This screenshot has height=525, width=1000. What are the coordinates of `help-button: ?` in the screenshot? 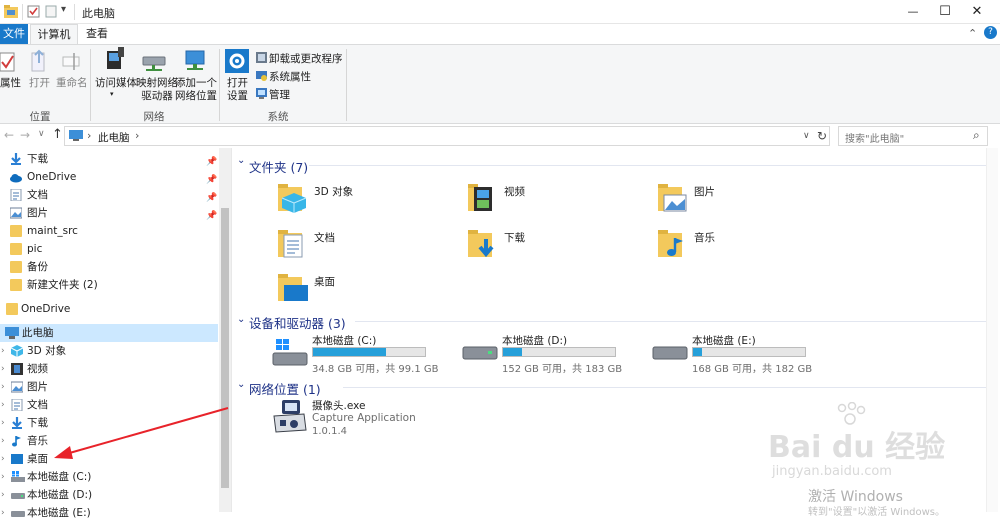 It's located at (990, 32).